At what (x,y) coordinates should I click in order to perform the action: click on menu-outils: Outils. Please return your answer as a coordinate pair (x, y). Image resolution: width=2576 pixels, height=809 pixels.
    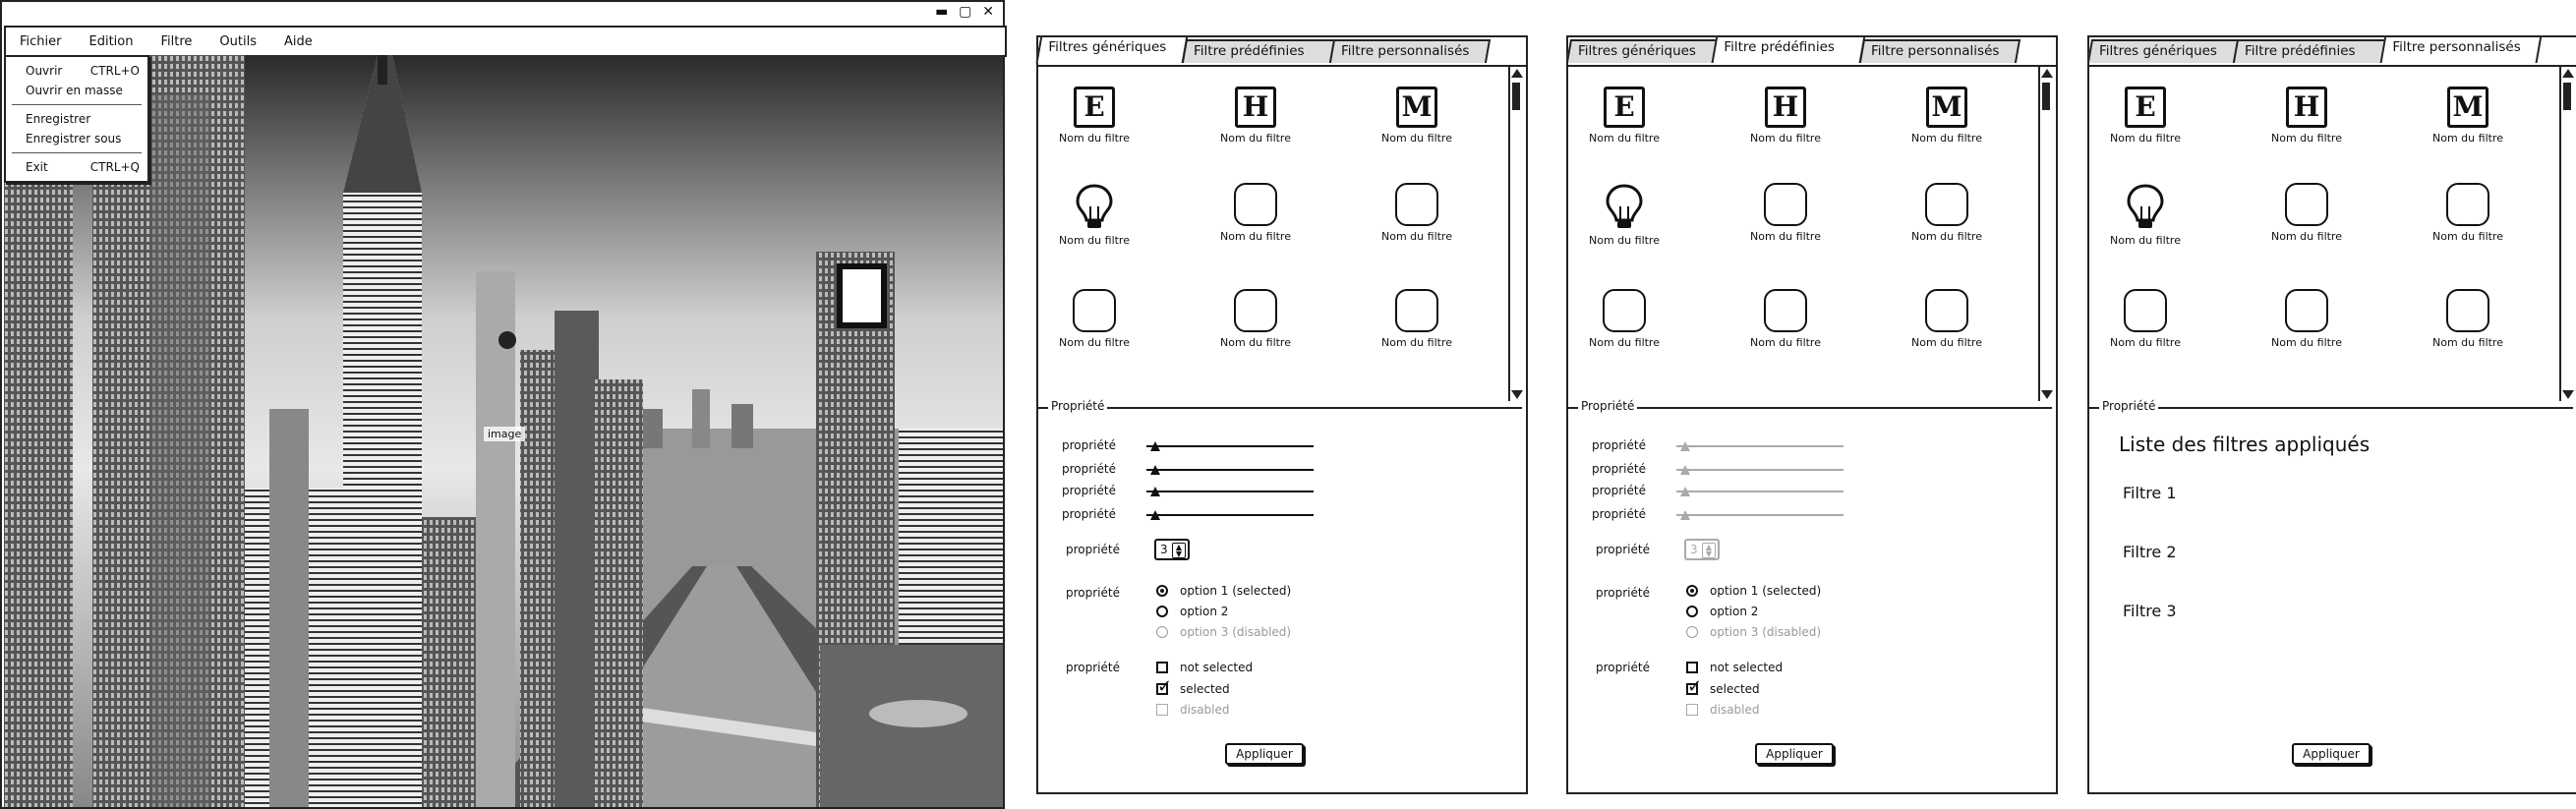
    Looking at the image, I should click on (237, 41).